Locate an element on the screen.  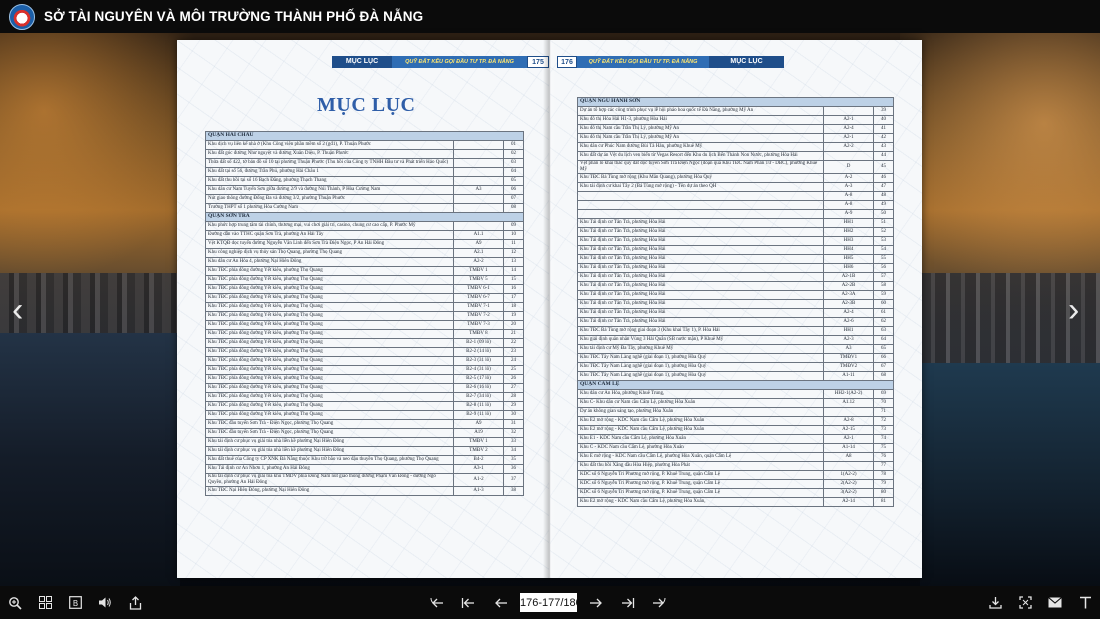
toc-entry-page: 53 is located at coordinates (883, 240).